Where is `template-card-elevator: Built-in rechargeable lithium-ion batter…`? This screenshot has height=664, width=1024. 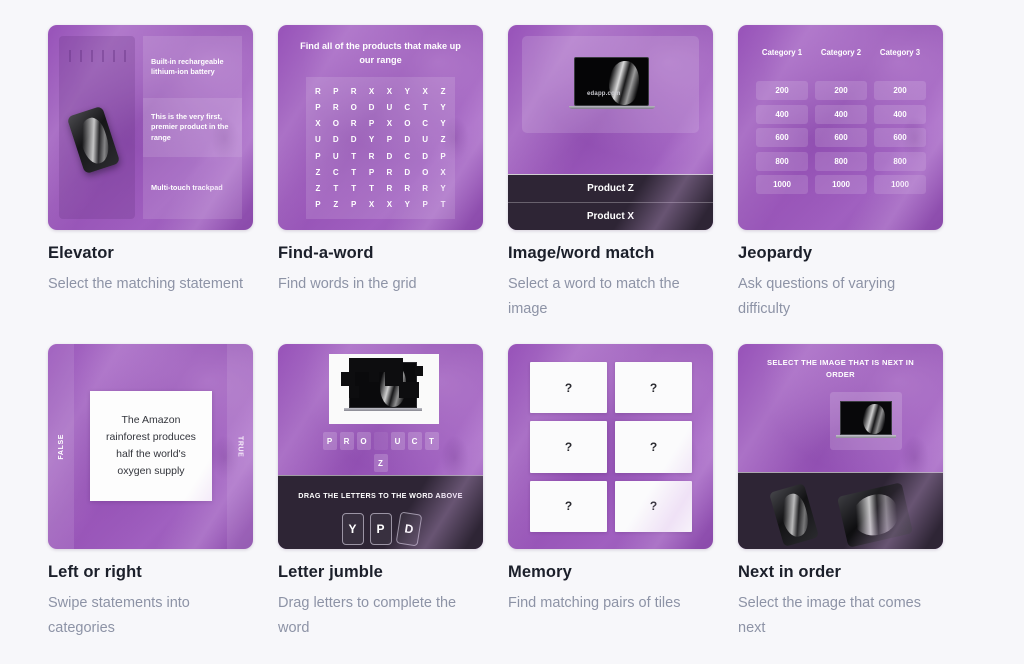 template-card-elevator: Built-in rechargeable lithium-ion batter… is located at coordinates (150, 173).